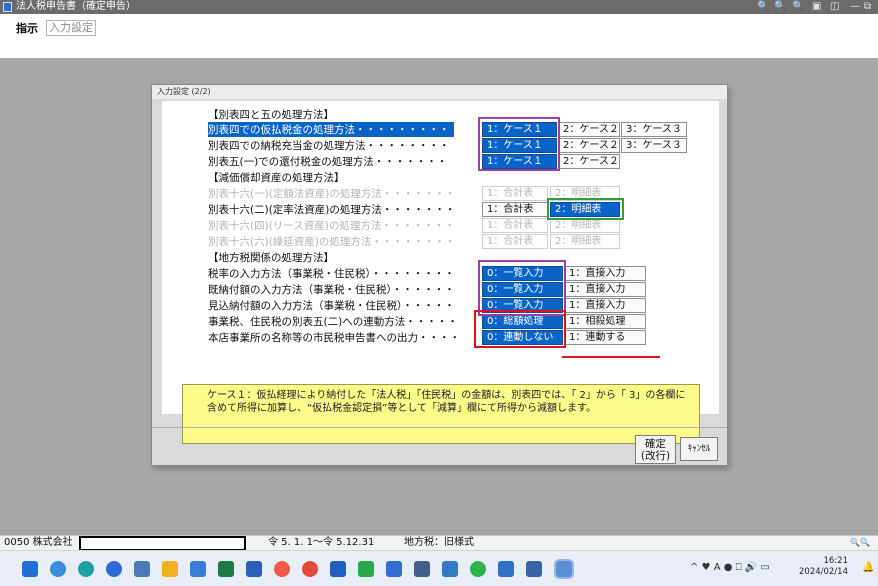 Image resolution: width=878 pixels, height=586 pixels. Describe the element at coordinates (321, 542) in the screenshot. I see `fiscal-period: 令 5. 1. 1～令 5.12.31` at that location.